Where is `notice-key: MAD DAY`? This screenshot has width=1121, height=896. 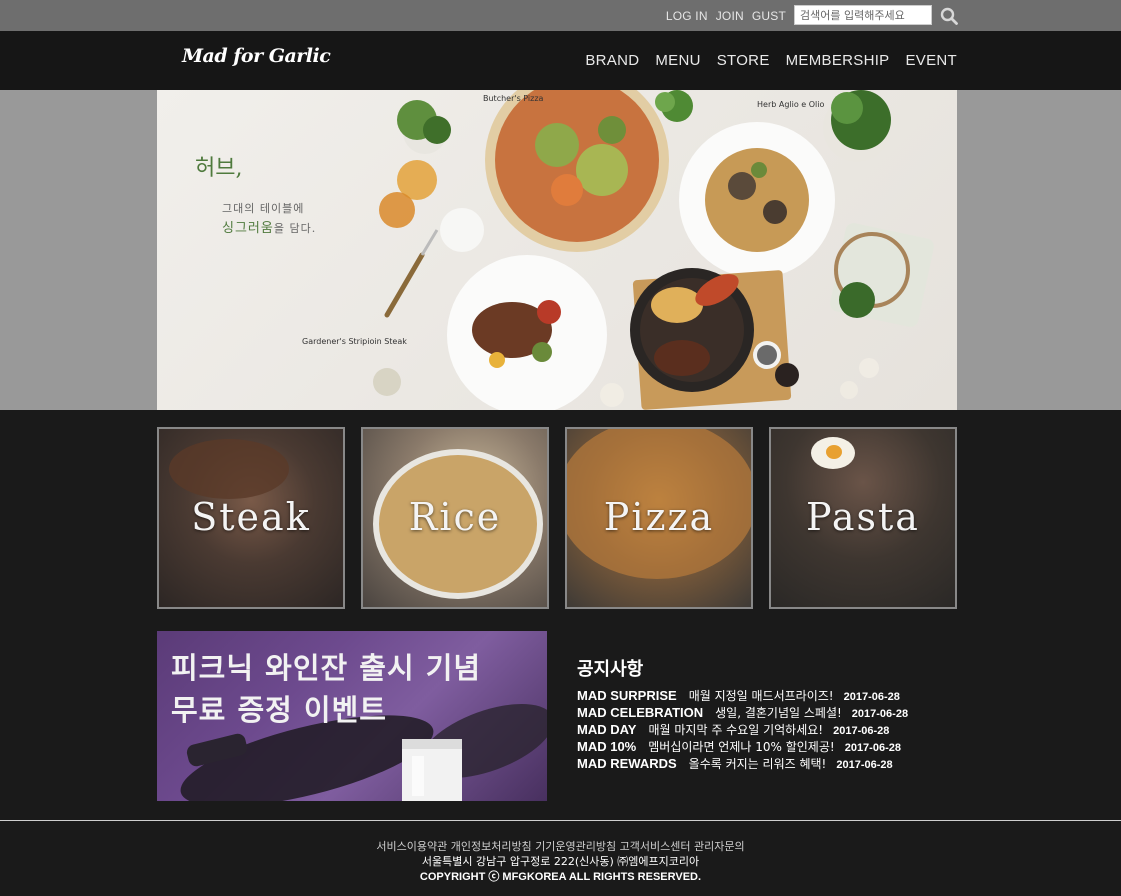
notice-key: MAD DAY is located at coordinates (607, 729).